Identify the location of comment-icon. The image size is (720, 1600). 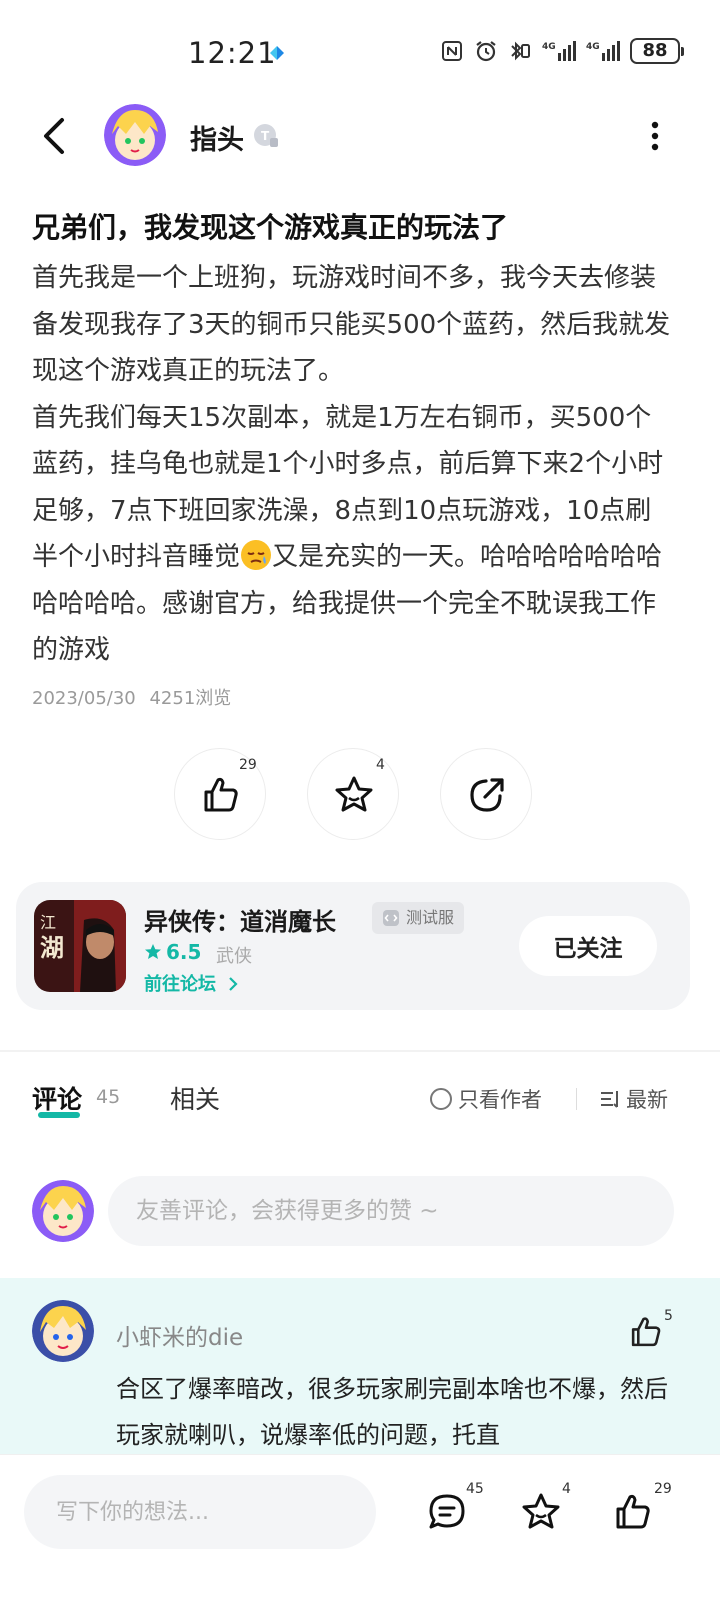
(447, 1512).